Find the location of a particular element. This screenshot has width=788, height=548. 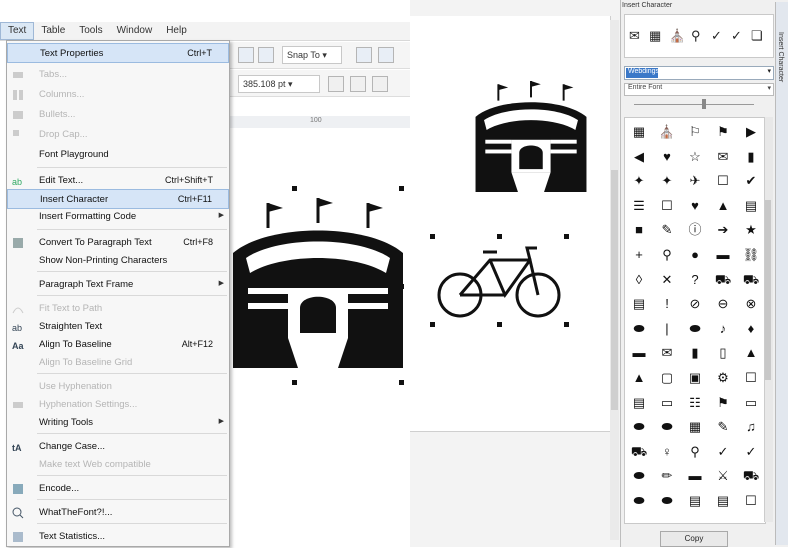

glyph-cell: ◀ is located at coordinates (639, 156).